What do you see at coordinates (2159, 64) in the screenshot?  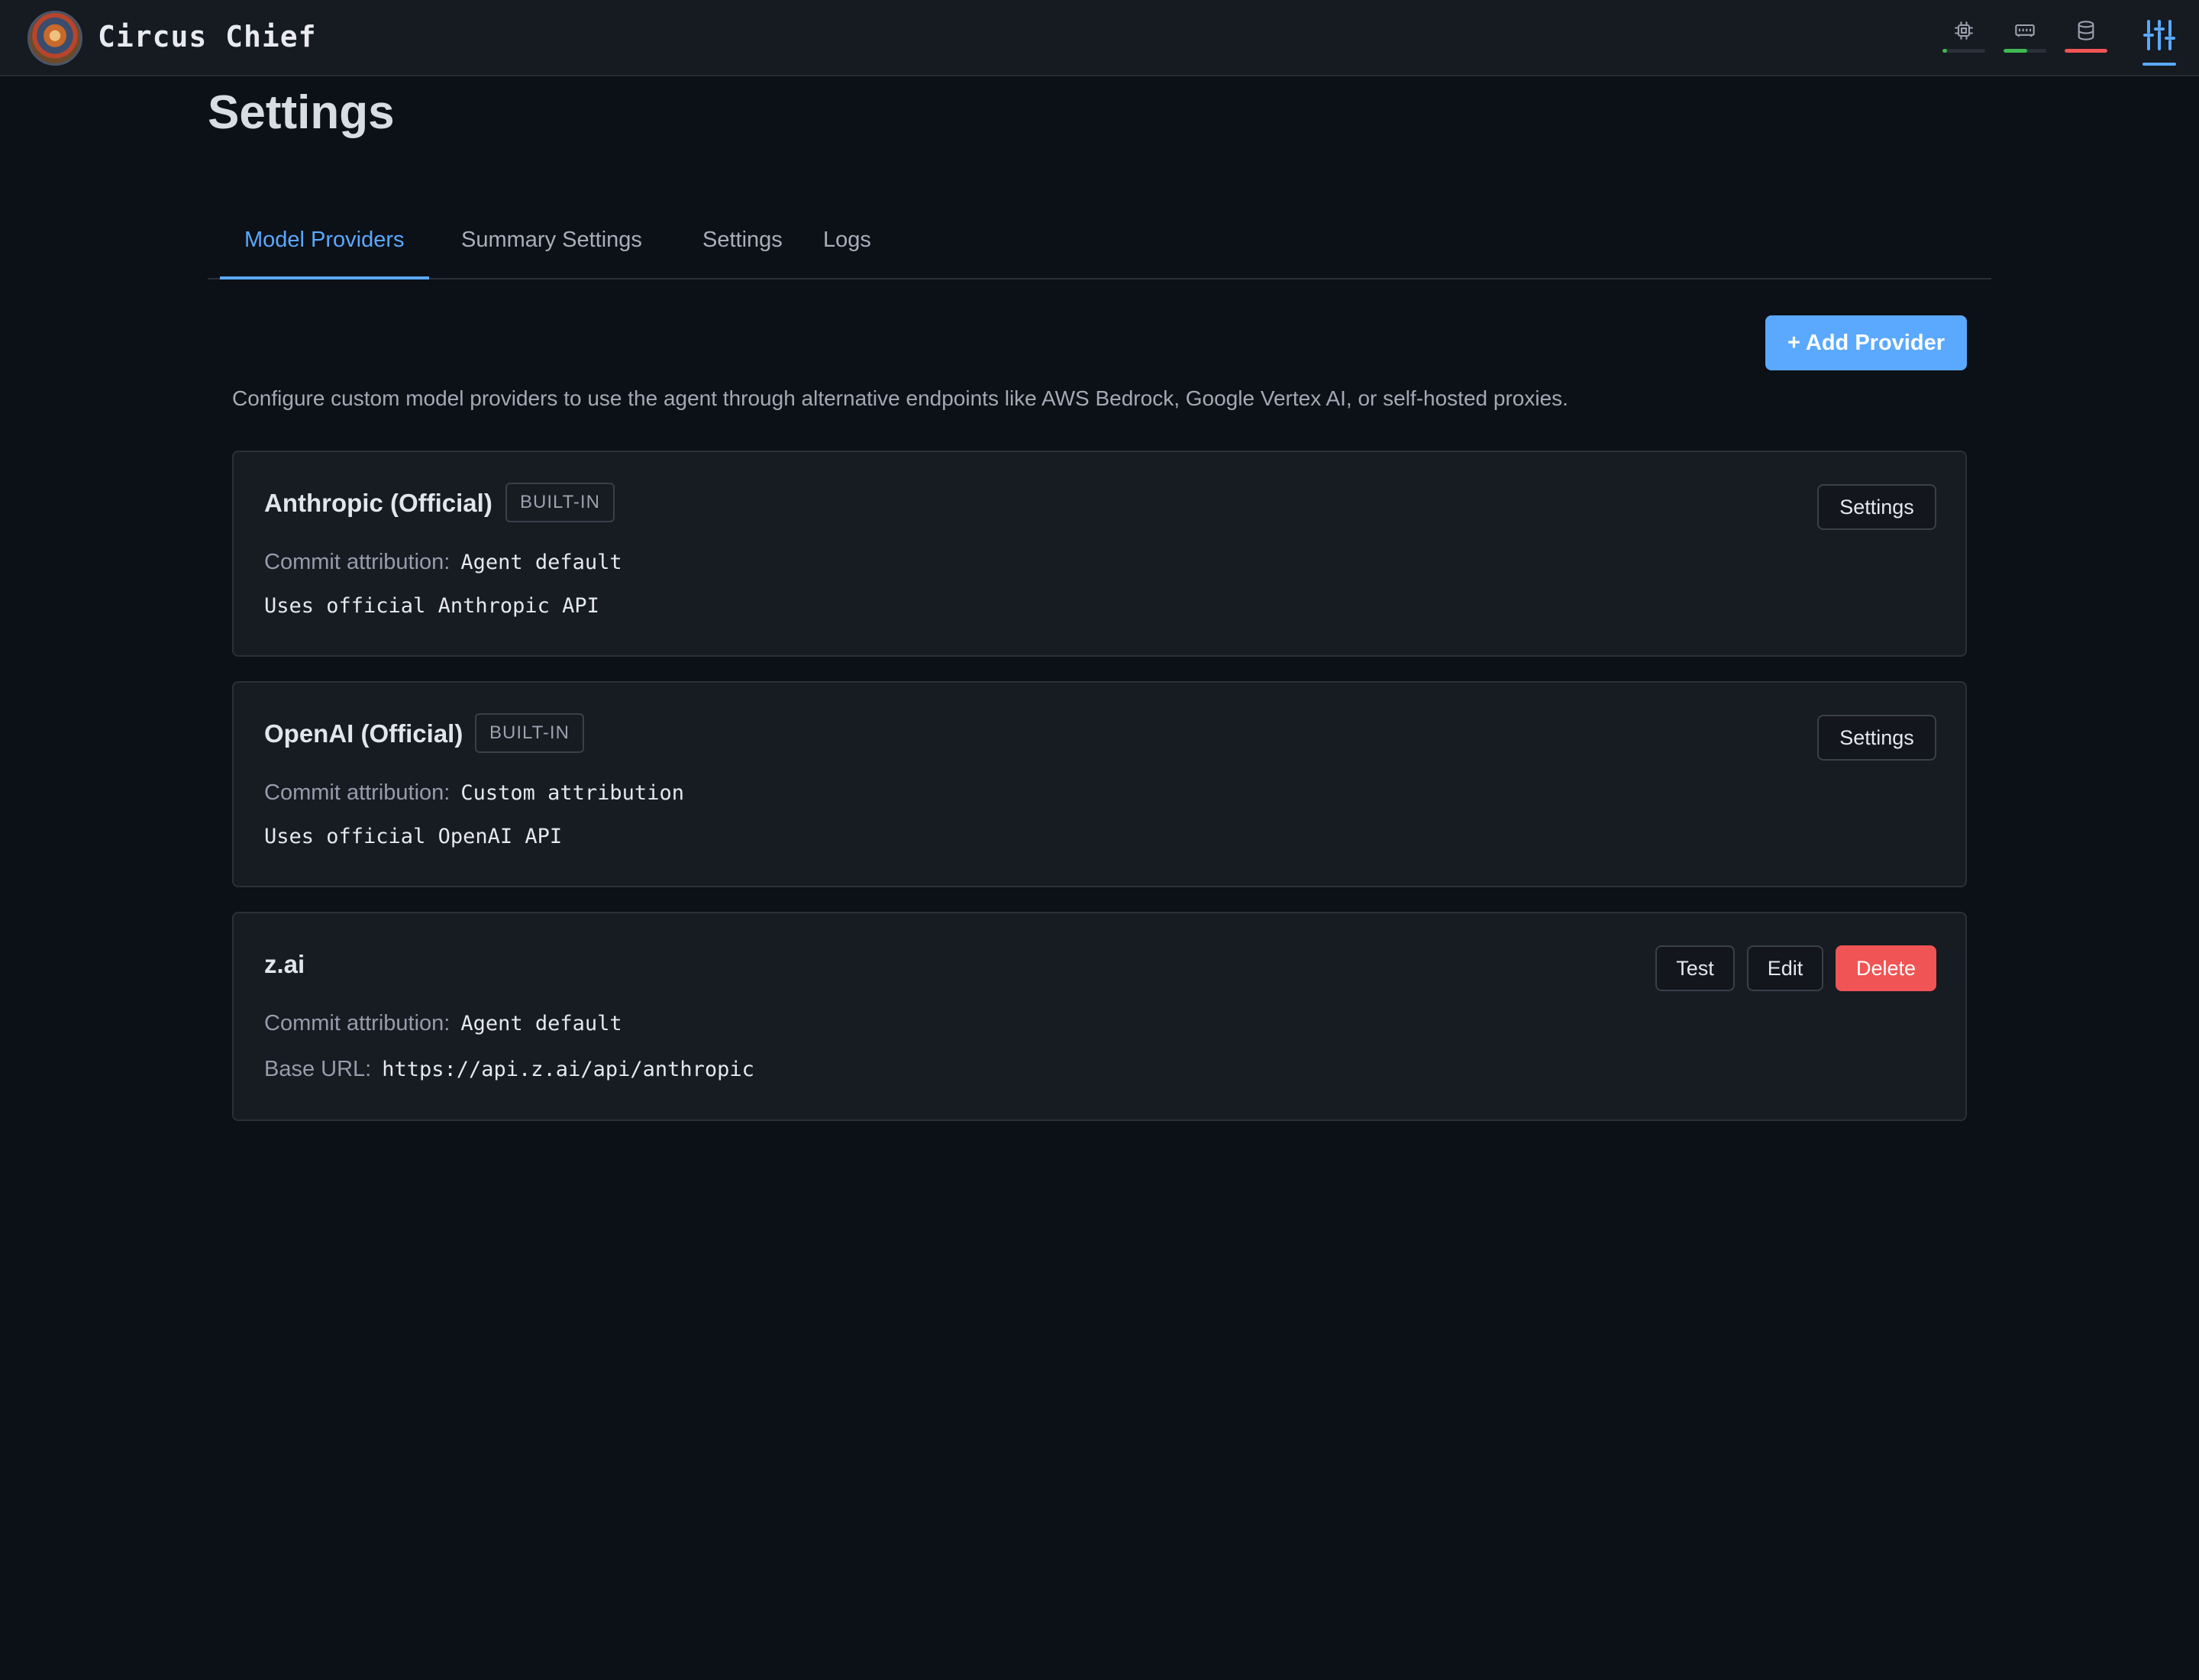 I see `active-indicator` at bounding box center [2159, 64].